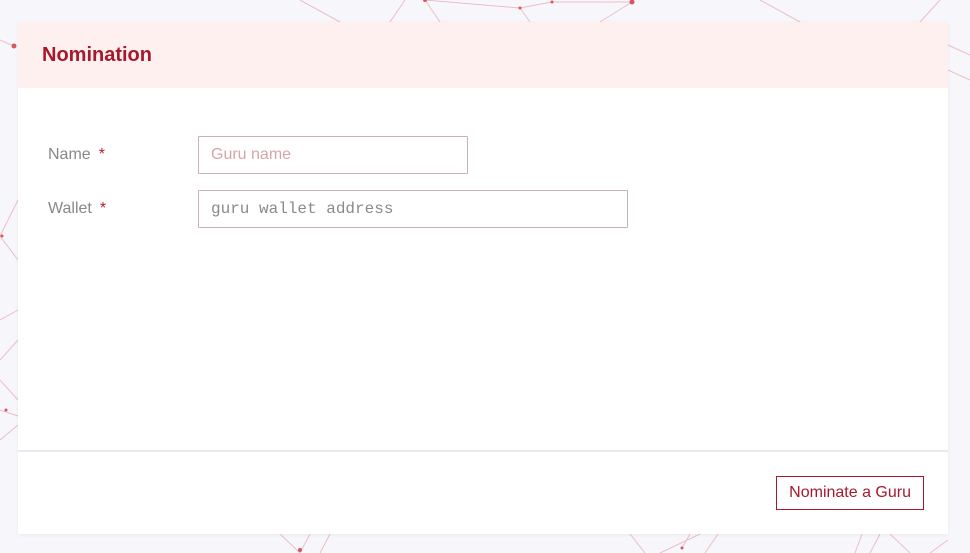  Describe the element at coordinates (483, 493) in the screenshot. I see `card-footer: Nominate a Guru` at that location.